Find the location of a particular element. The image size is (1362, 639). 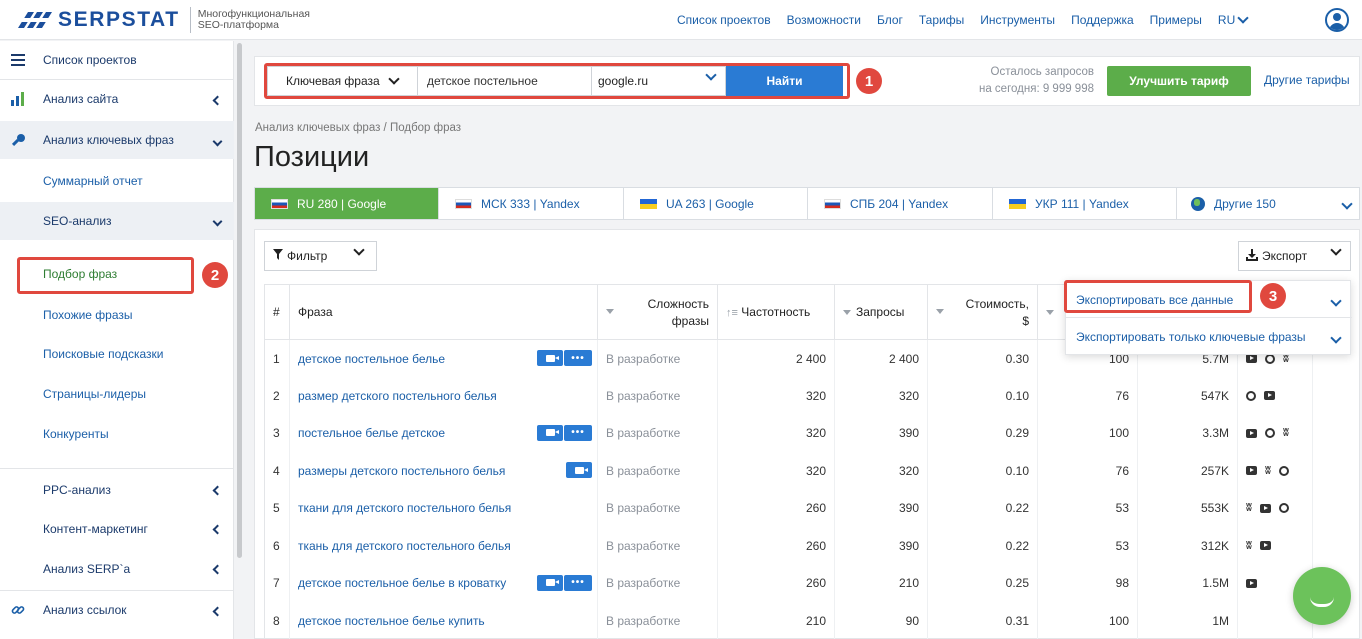

phrase-link: ткани для детского постельного белья is located at coordinates (404, 508).